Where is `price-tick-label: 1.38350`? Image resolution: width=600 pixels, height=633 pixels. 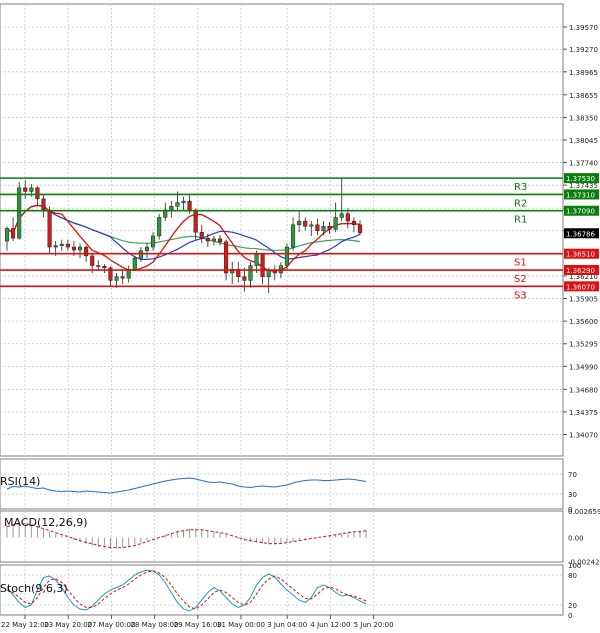 price-tick-label: 1.38350 is located at coordinates (583, 118).